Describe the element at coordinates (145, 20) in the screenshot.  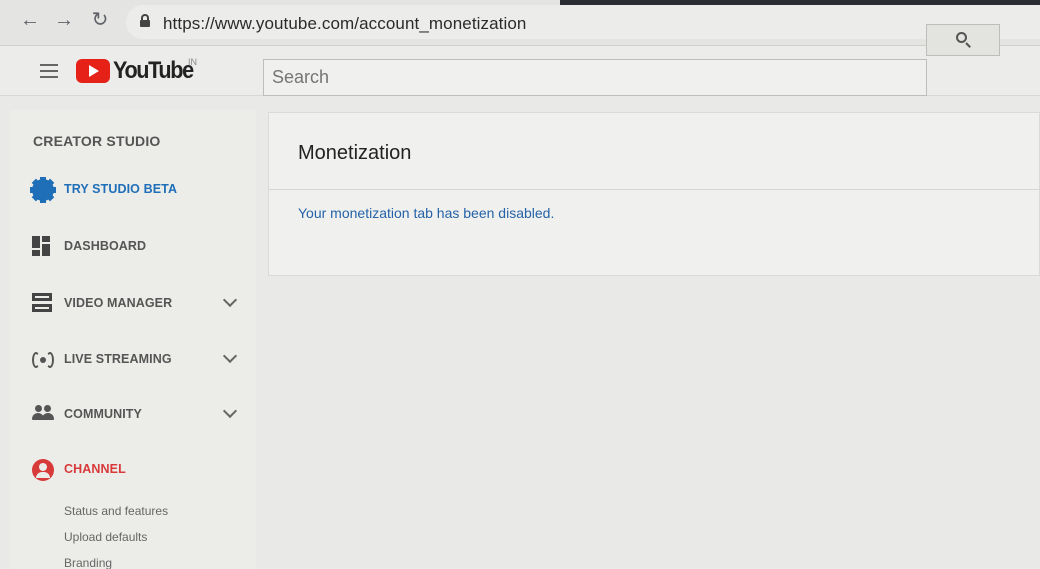
I see `lock-icon` at that location.